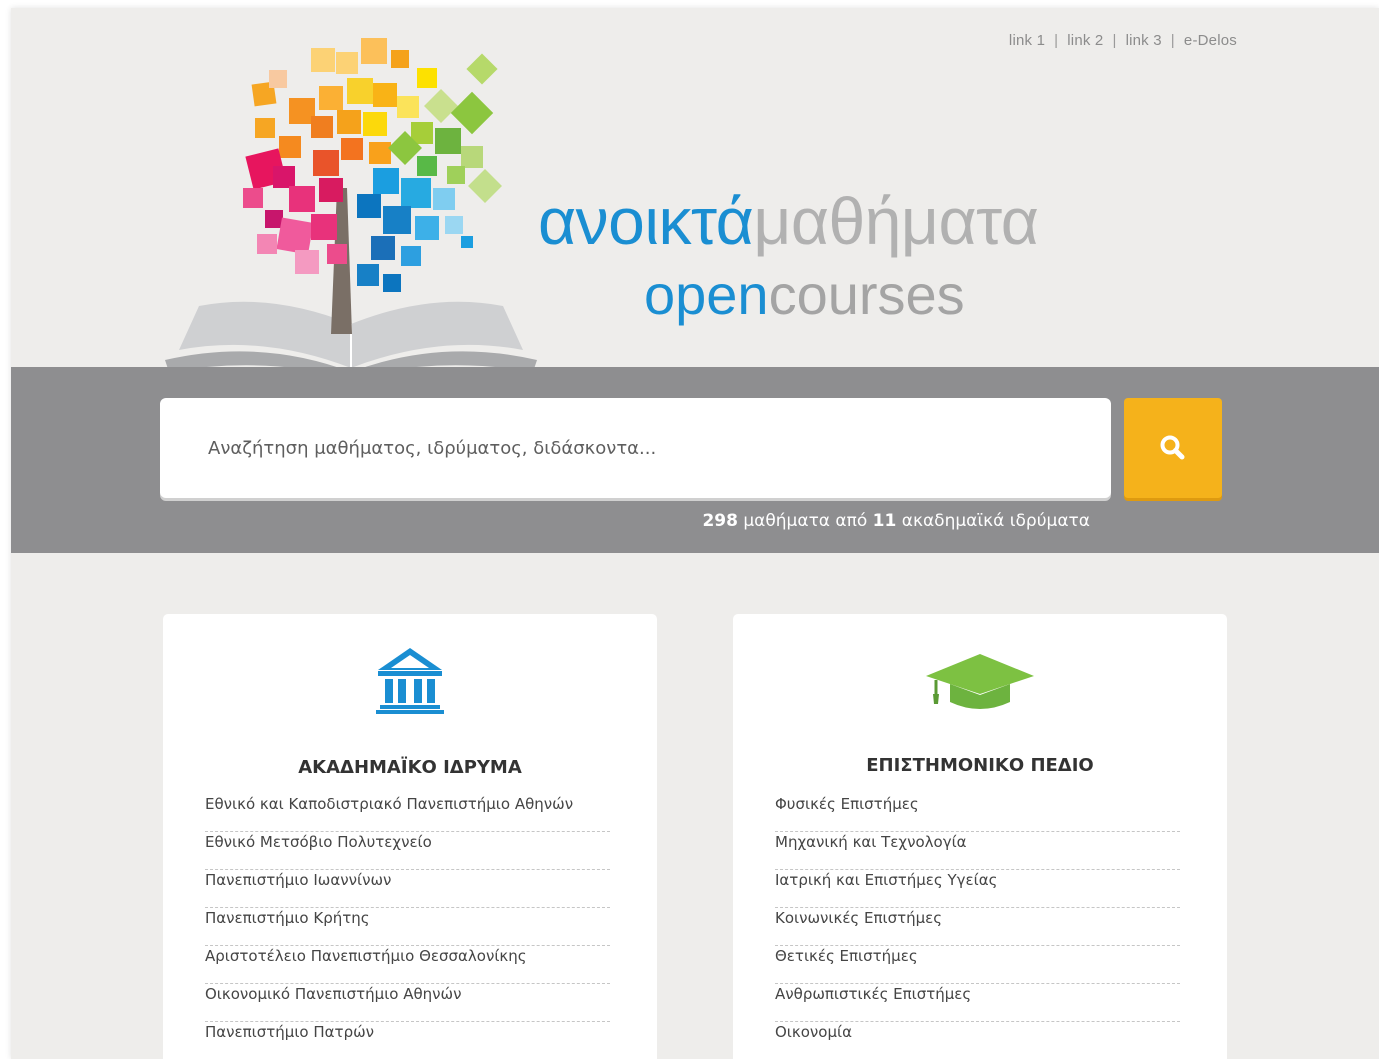 Image resolution: width=1379 pixels, height=1059 pixels. Describe the element at coordinates (977, 851) in the screenshot. I see `list-item: Μηχανική και Τεχνολογία` at that location.